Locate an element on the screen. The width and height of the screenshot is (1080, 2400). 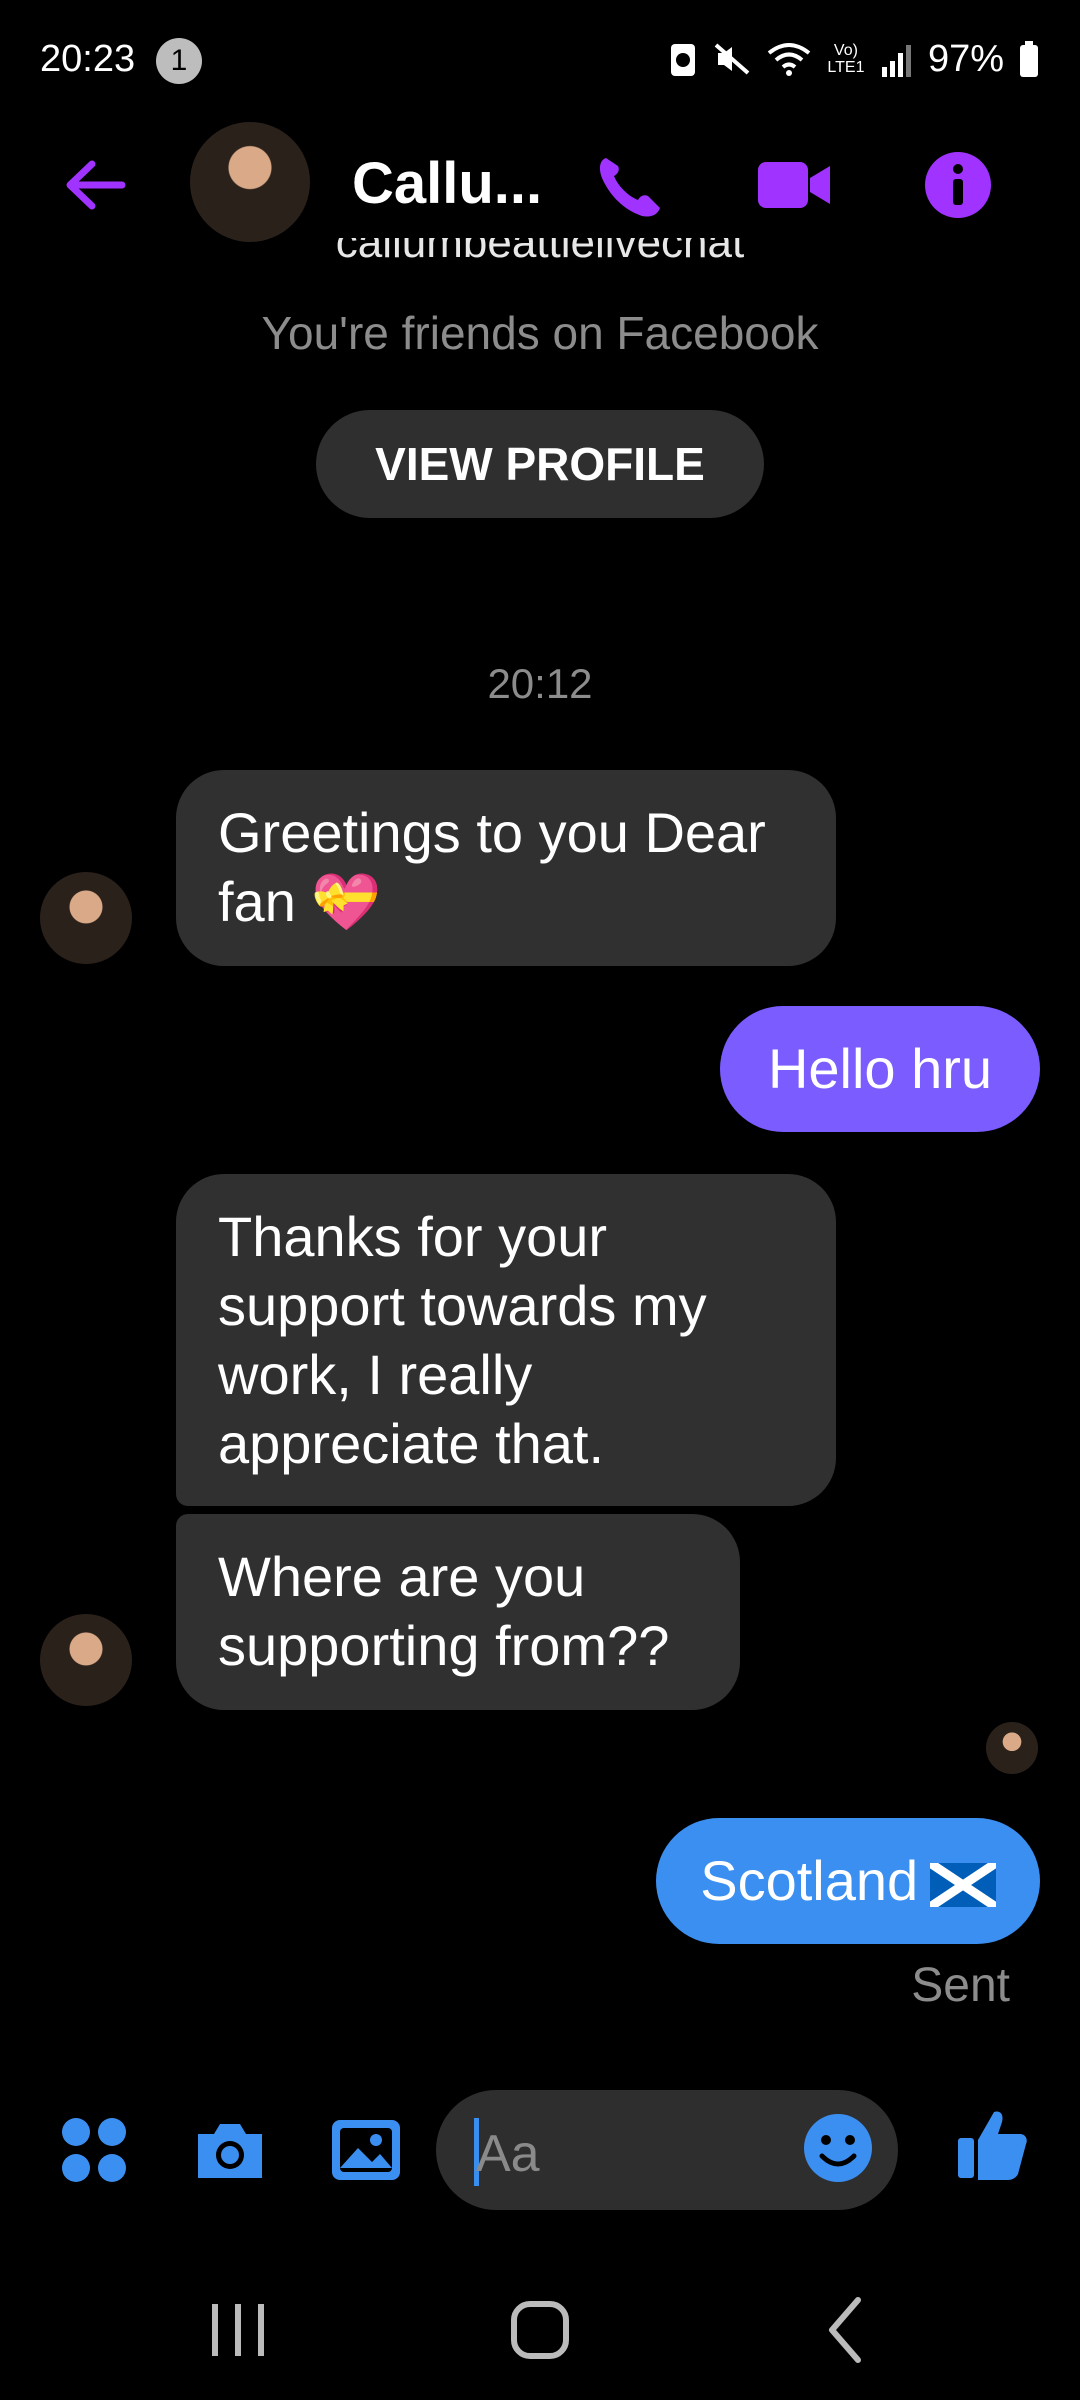
message-input-placeholder: Aa is located at coordinates (508, 2154).